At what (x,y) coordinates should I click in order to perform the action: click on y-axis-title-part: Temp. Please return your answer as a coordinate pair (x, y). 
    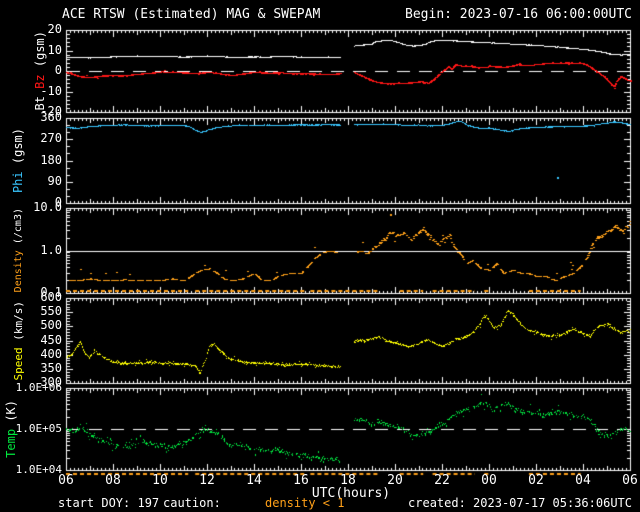
    Looking at the image, I should click on (11, 443).